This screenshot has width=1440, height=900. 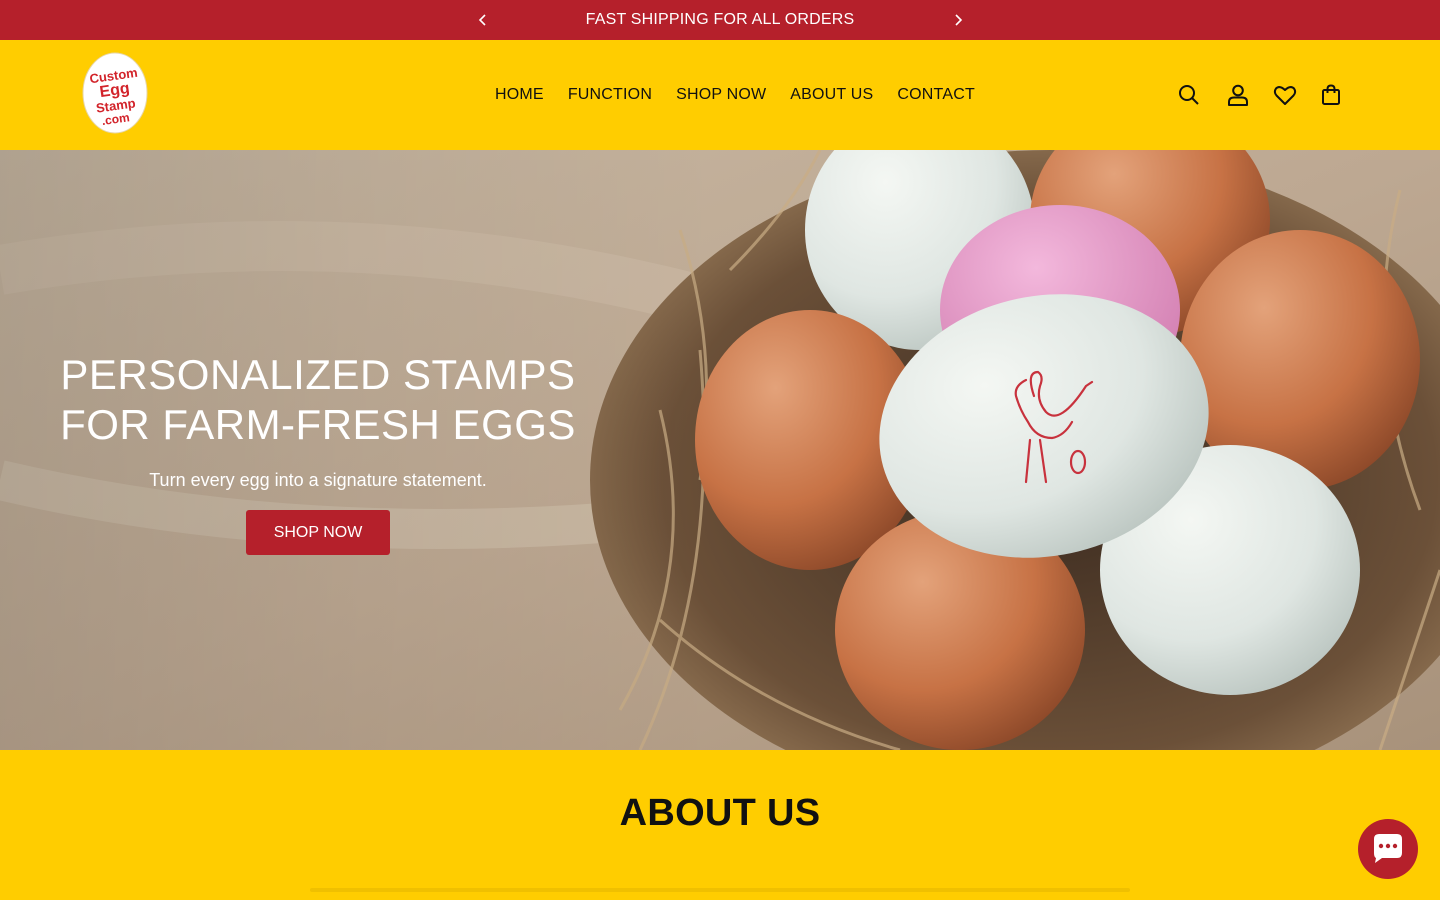 What do you see at coordinates (958, 20) in the screenshot?
I see `chevron-right-icon` at bounding box center [958, 20].